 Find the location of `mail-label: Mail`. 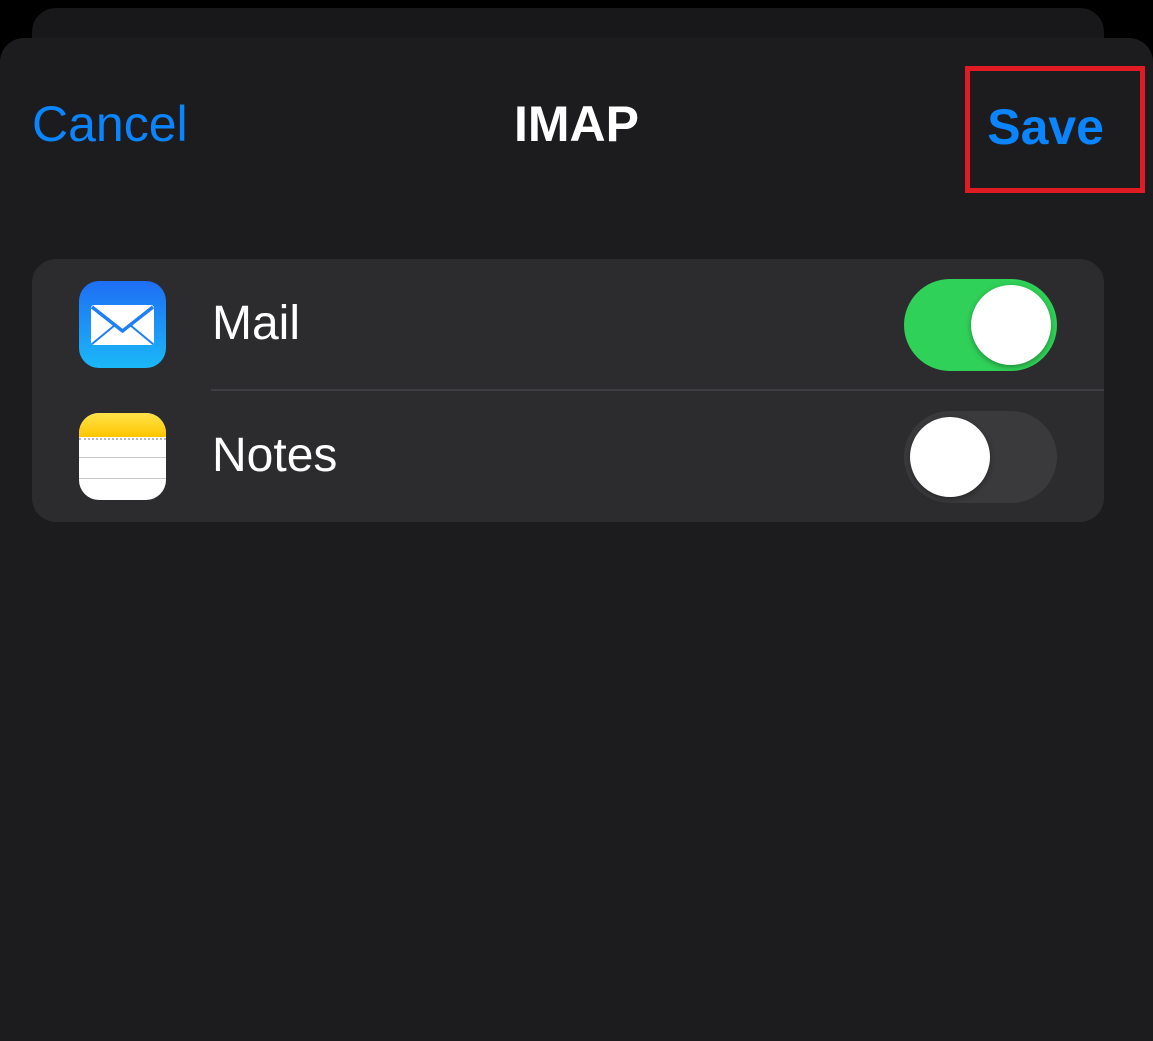

mail-label: Mail is located at coordinates (256, 323).